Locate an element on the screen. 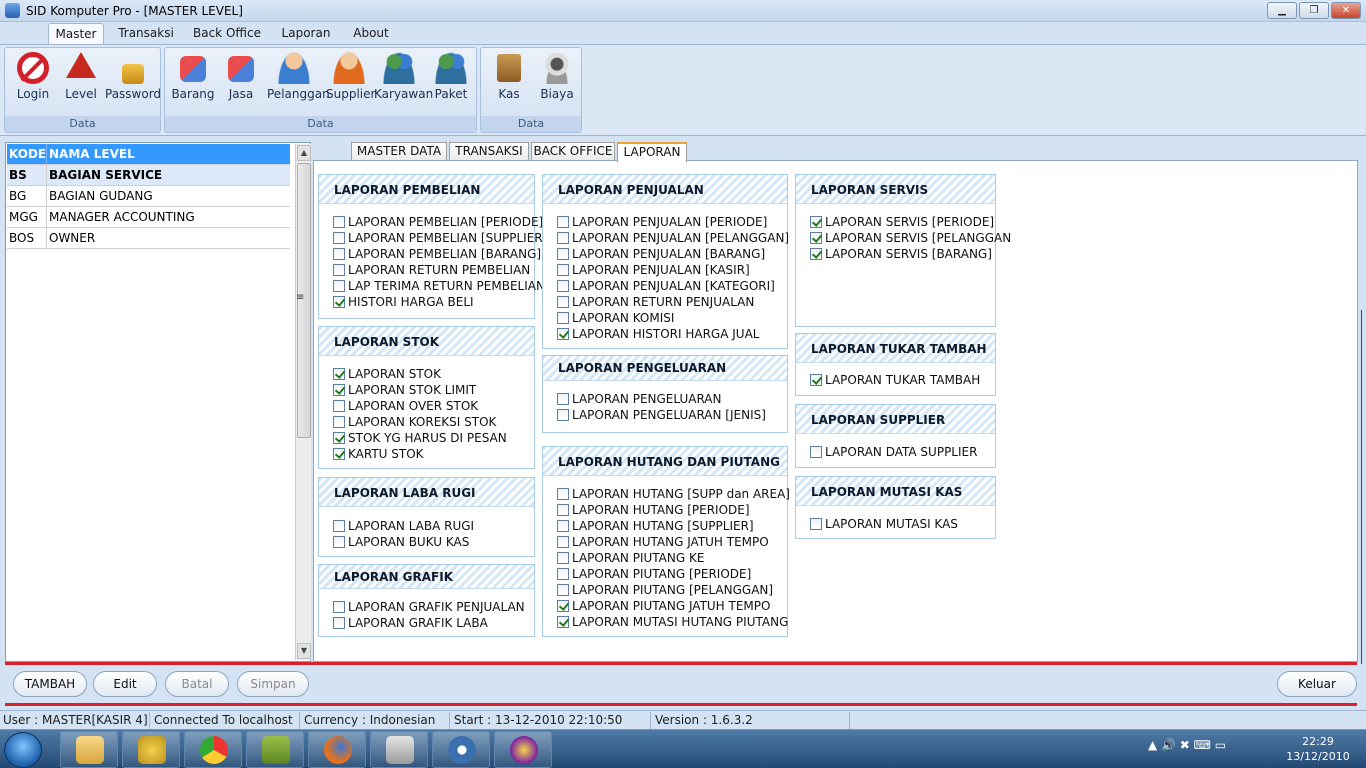  table-row: BOS OWNER is located at coordinates (148, 238).